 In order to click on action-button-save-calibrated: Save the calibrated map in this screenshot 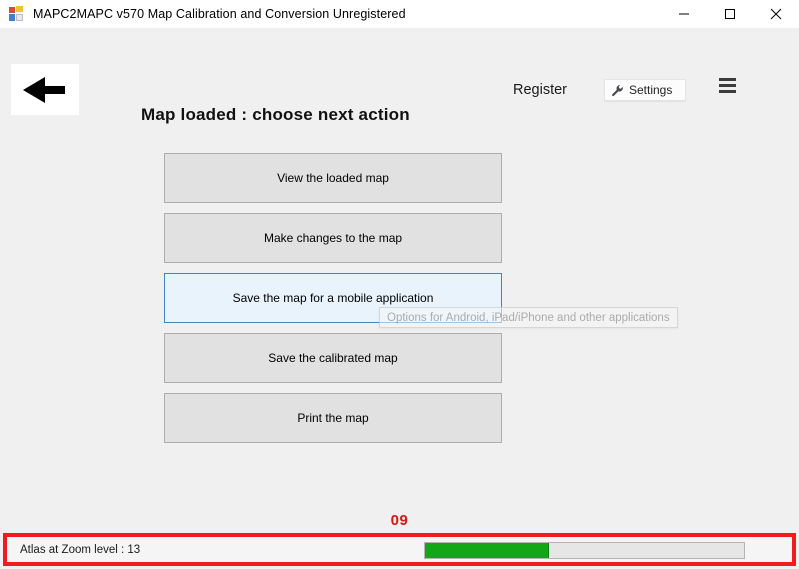, I will do `click(333, 358)`.